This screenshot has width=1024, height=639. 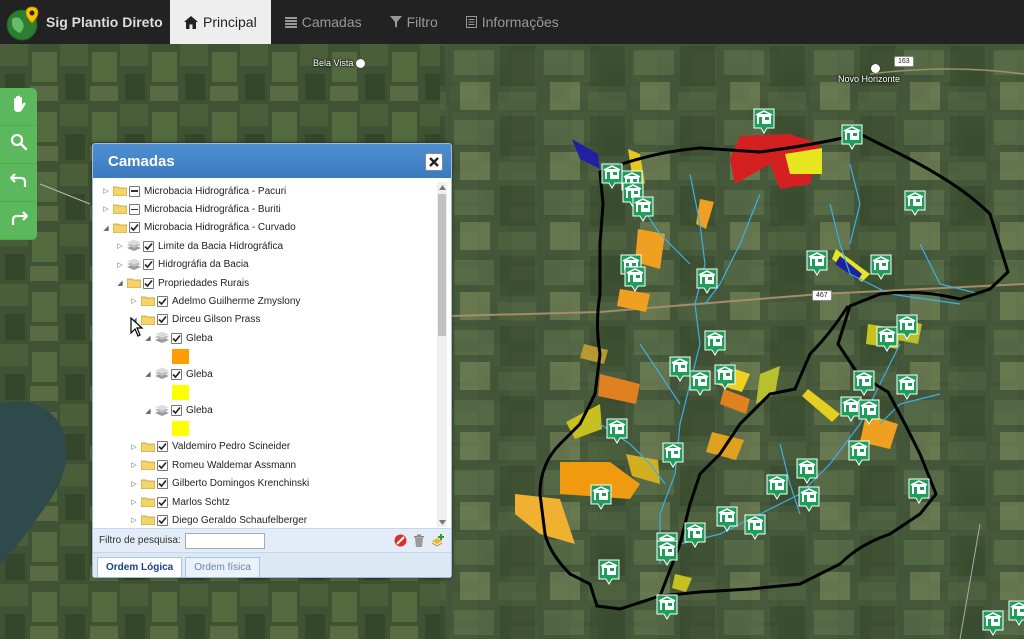 I want to click on tree-item: ▷ Limite da Bacia Hidrográfica, so click(x=199, y=246).